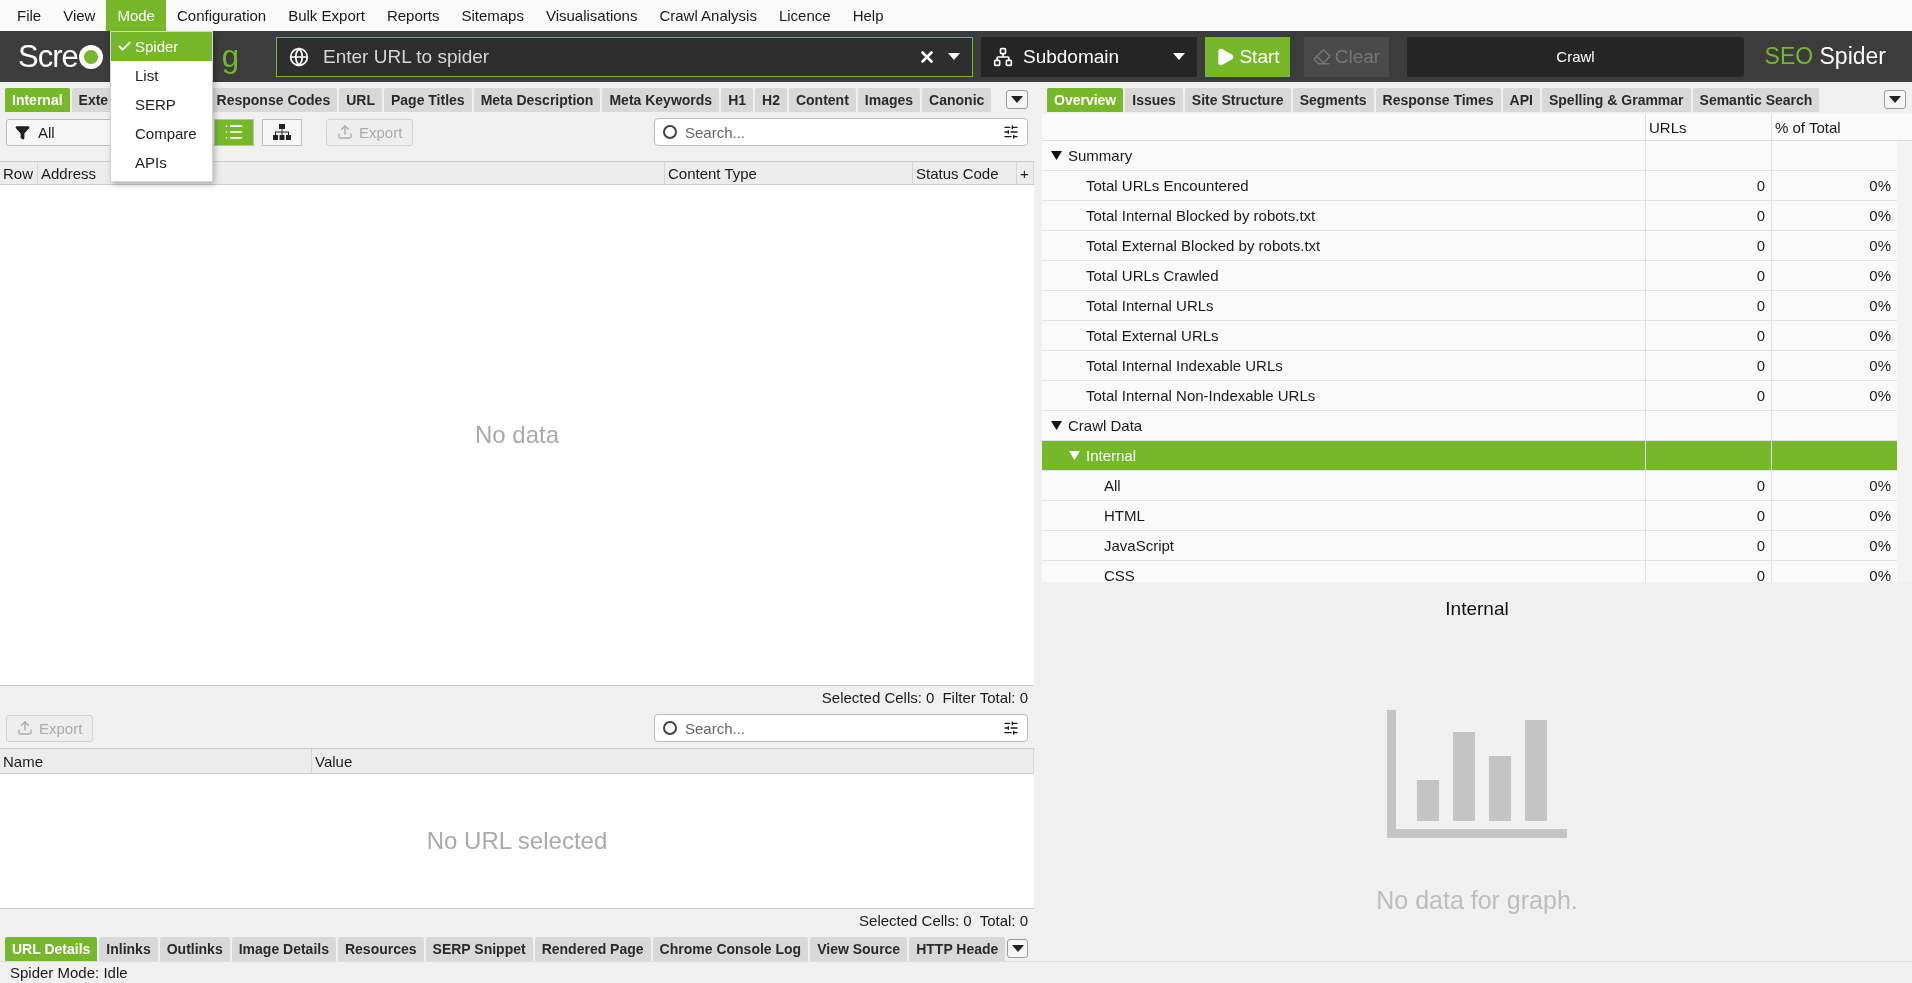  I want to click on column-header: Row, so click(19, 173).